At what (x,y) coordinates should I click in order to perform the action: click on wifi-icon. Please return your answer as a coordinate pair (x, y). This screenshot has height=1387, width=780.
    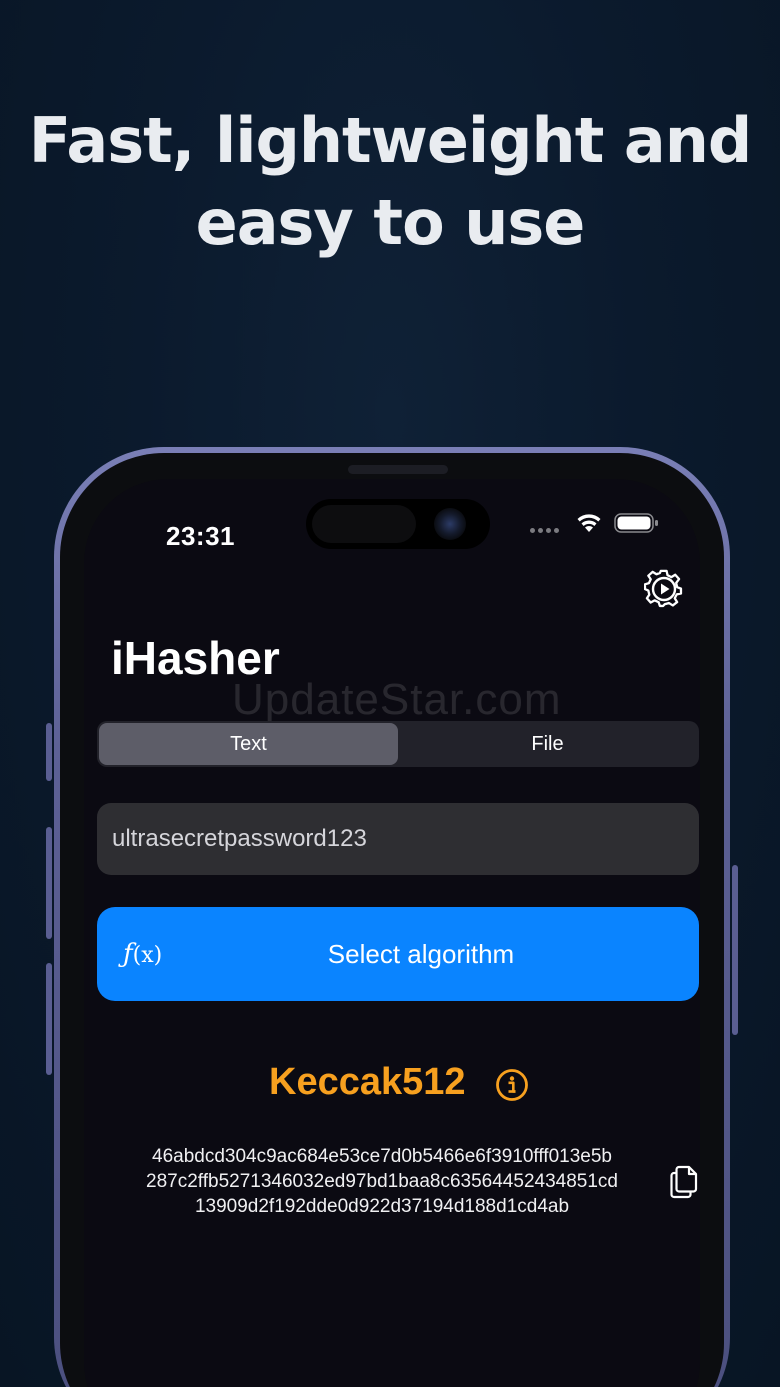
    Looking at the image, I should click on (589, 523).